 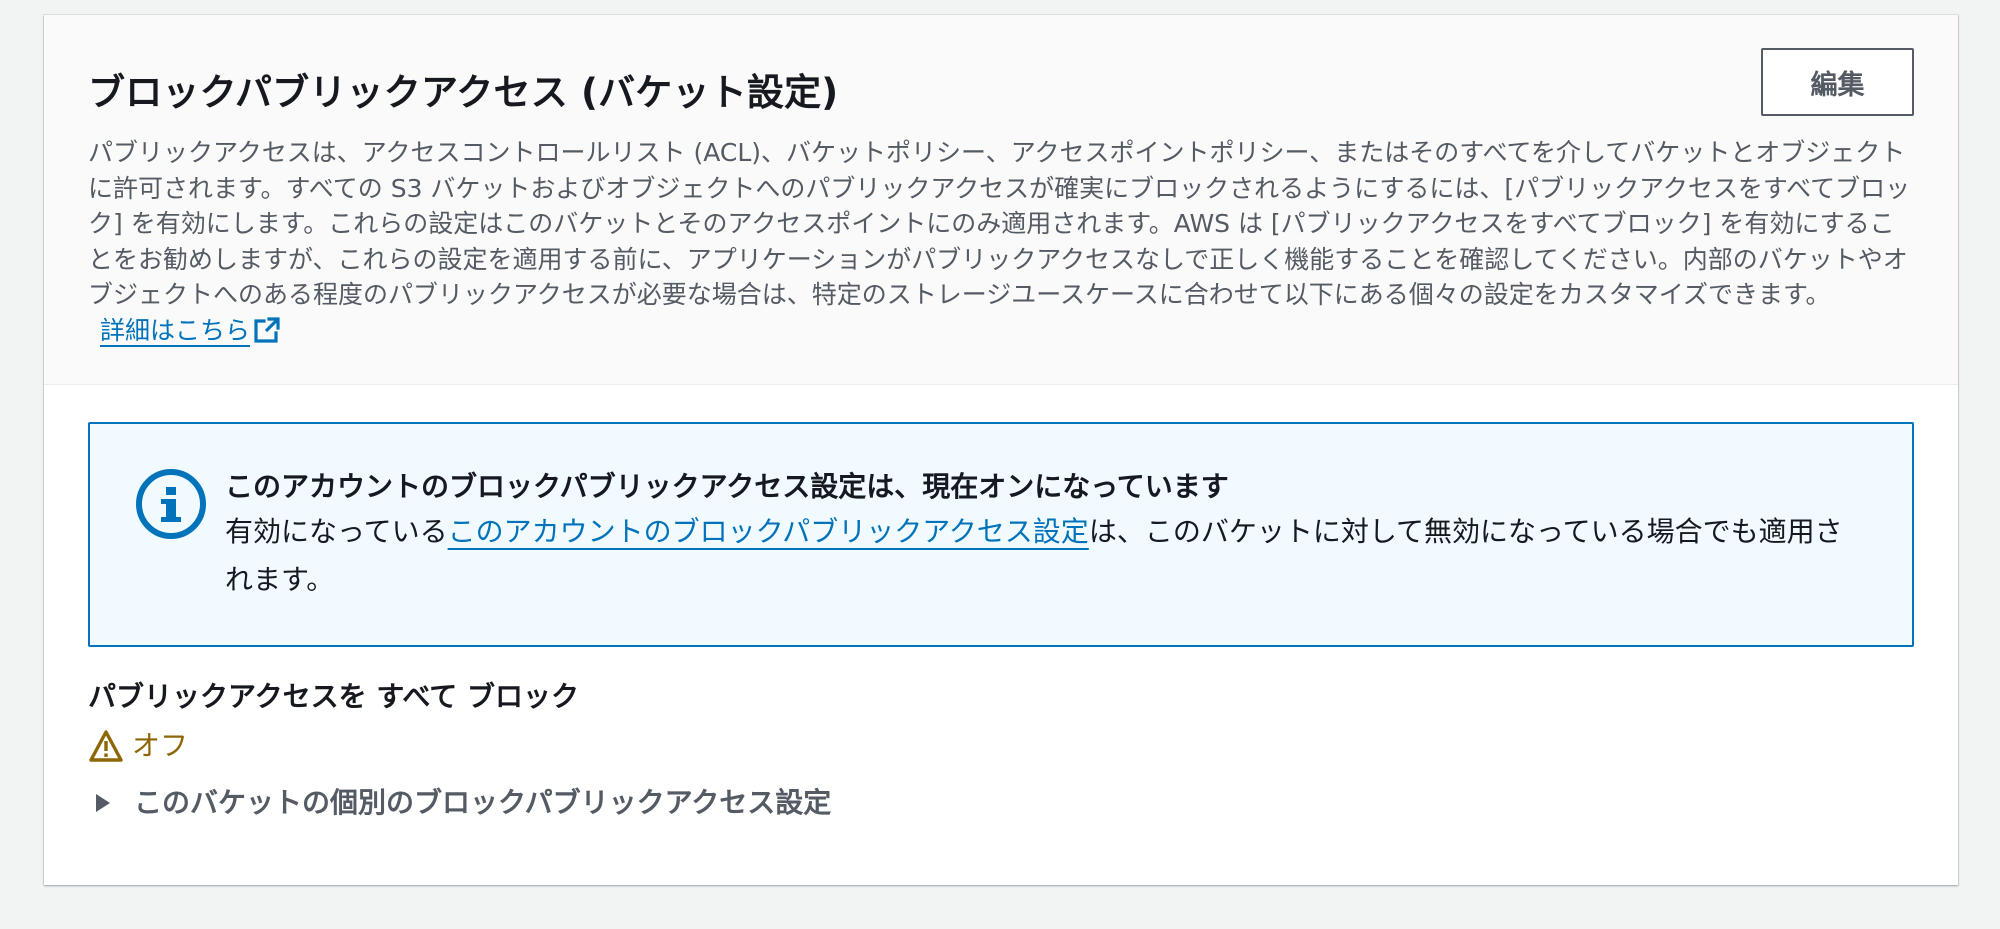 I want to click on expander-label: このバケットの個別のブロックパブリックアクセス設定, so click(x=483, y=802).